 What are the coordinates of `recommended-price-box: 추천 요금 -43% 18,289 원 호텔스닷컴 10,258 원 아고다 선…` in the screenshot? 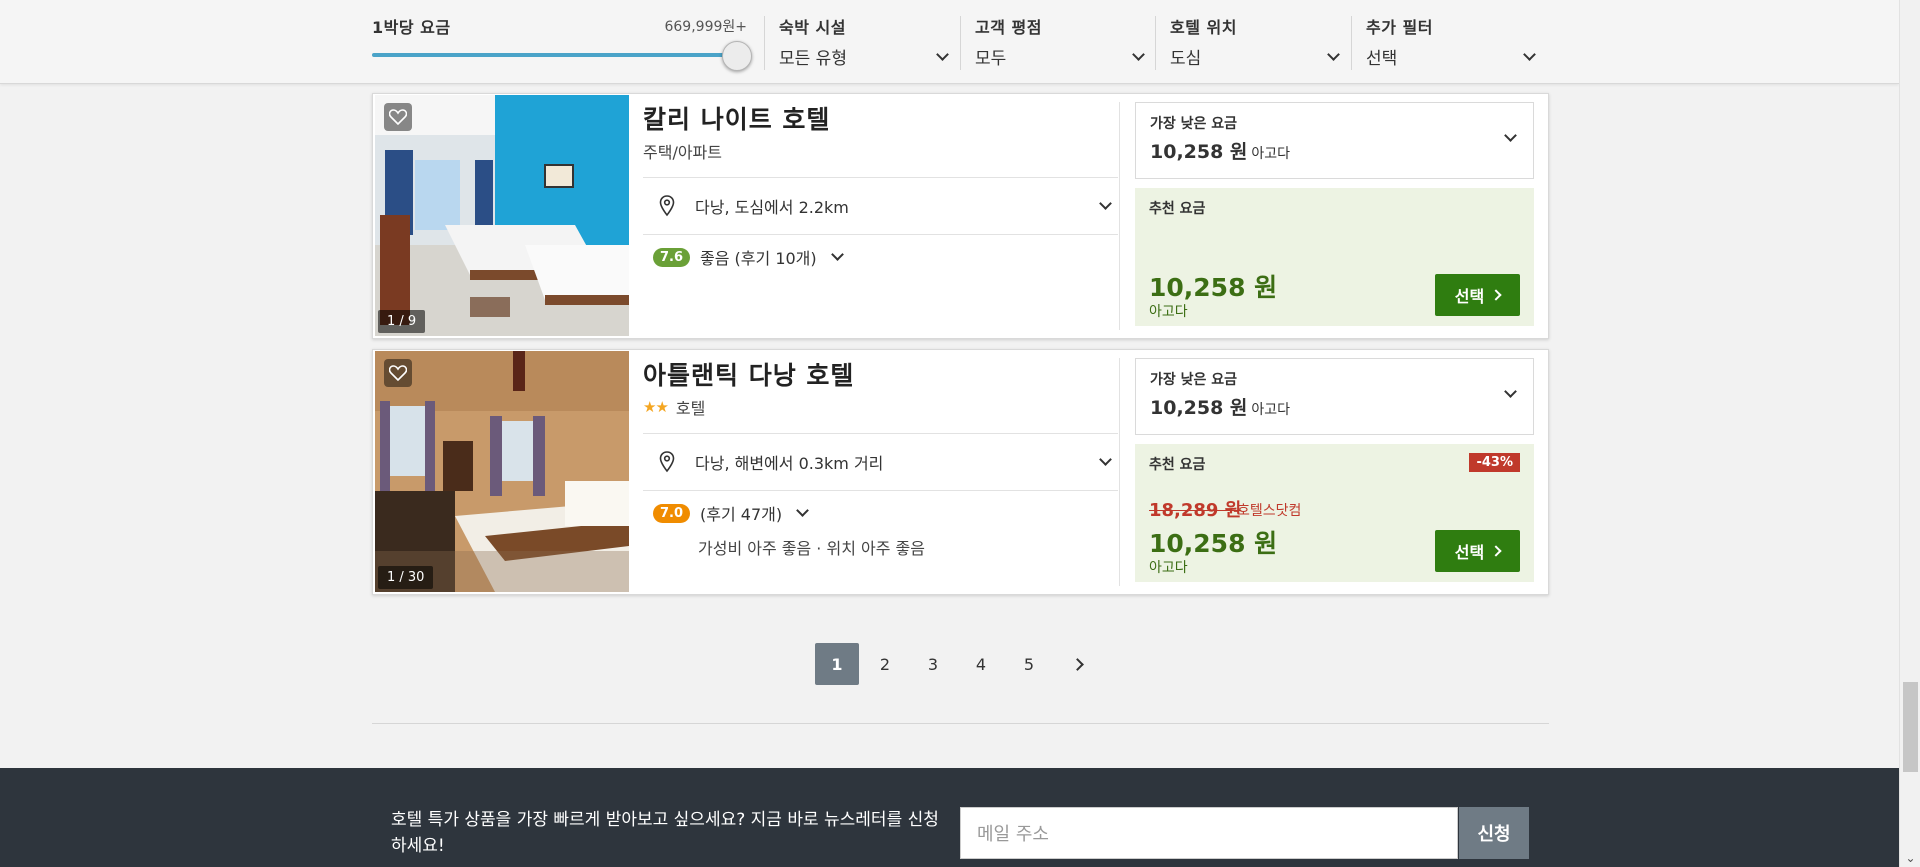 It's located at (1334, 513).